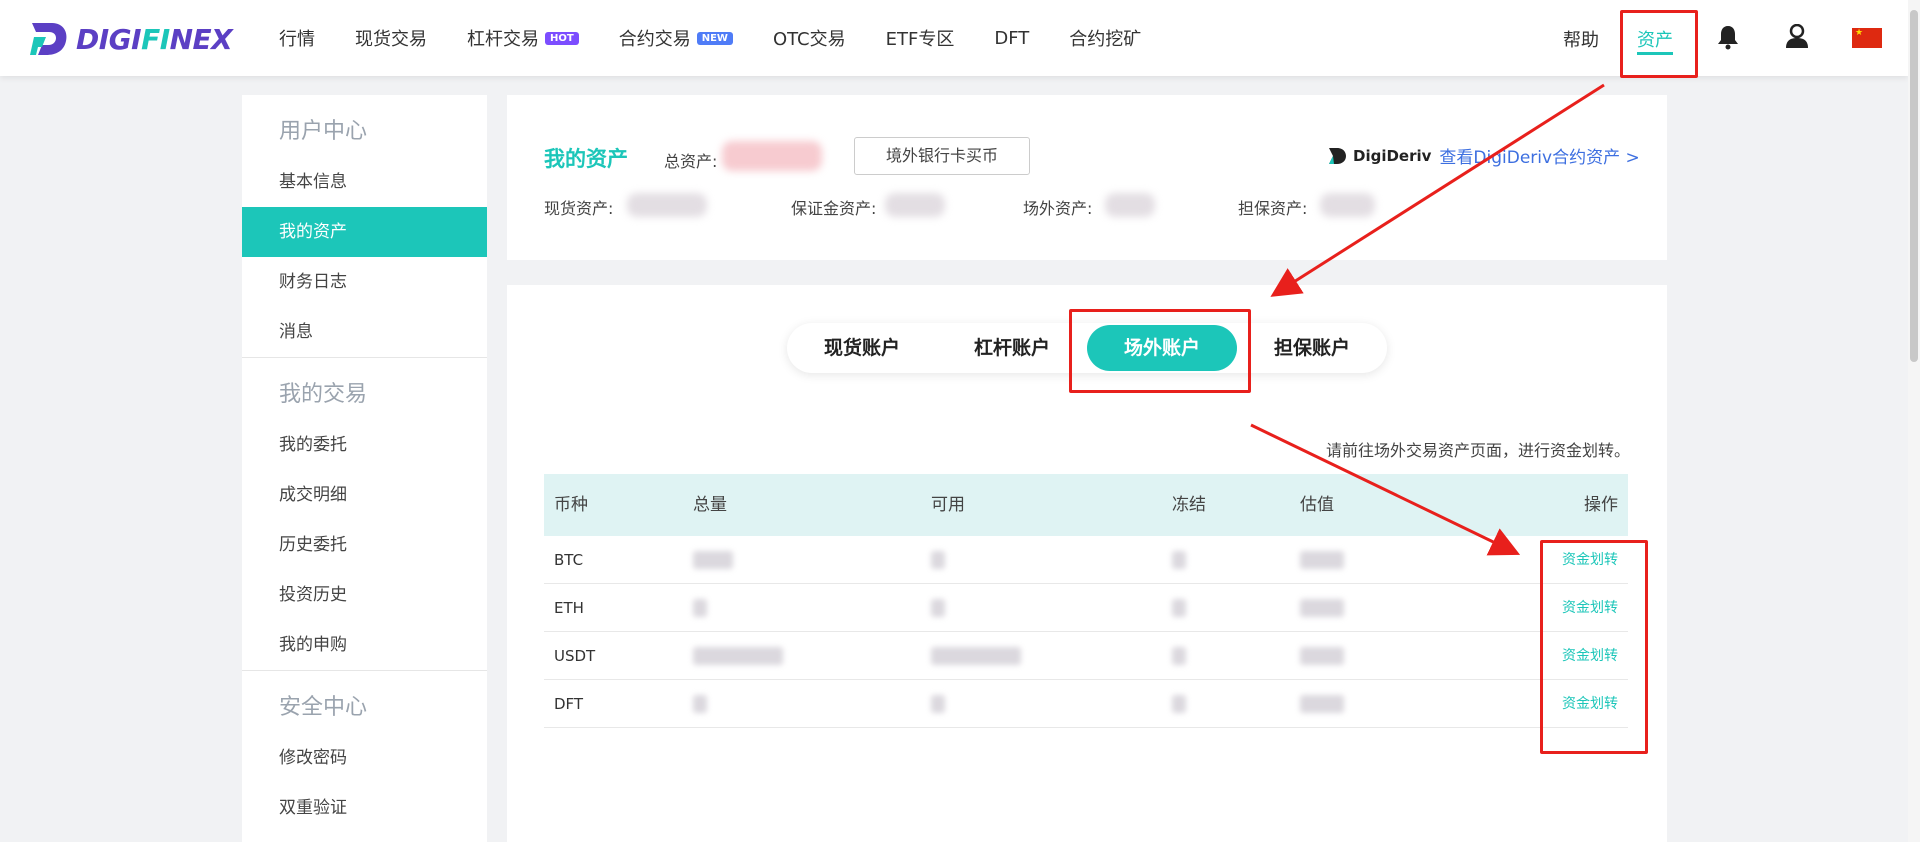  What do you see at coordinates (834, 208) in the screenshot?
I see `margin-assets-label: 保证金资产:` at bounding box center [834, 208].